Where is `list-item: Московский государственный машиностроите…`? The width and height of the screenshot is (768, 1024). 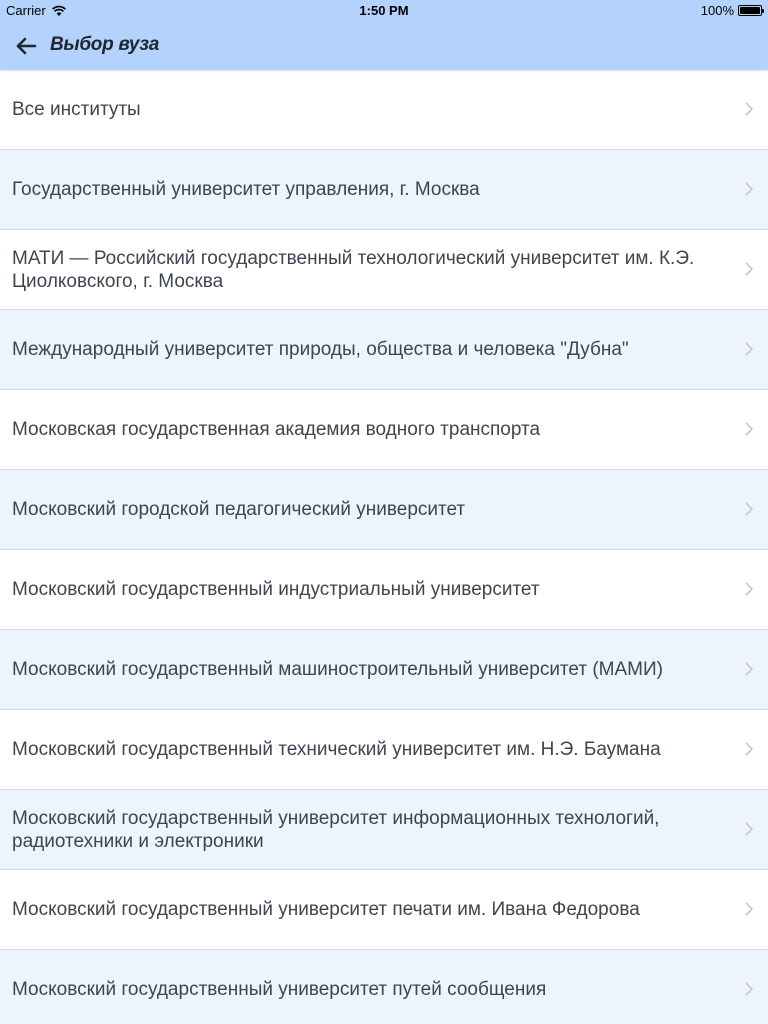 list-item: Московский государственный машиностроите… is located at coordinates (384, 670).